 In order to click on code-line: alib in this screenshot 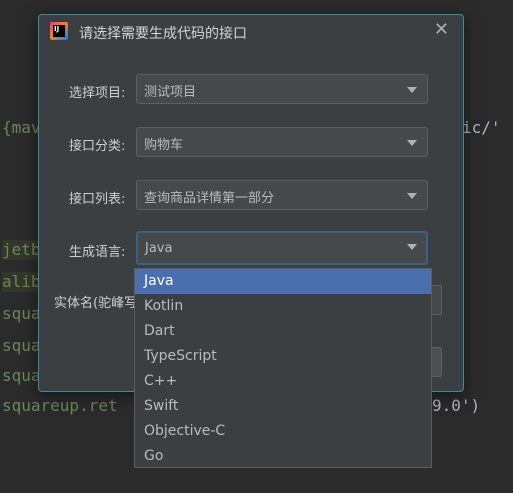, I will do `click(22, 282)`.